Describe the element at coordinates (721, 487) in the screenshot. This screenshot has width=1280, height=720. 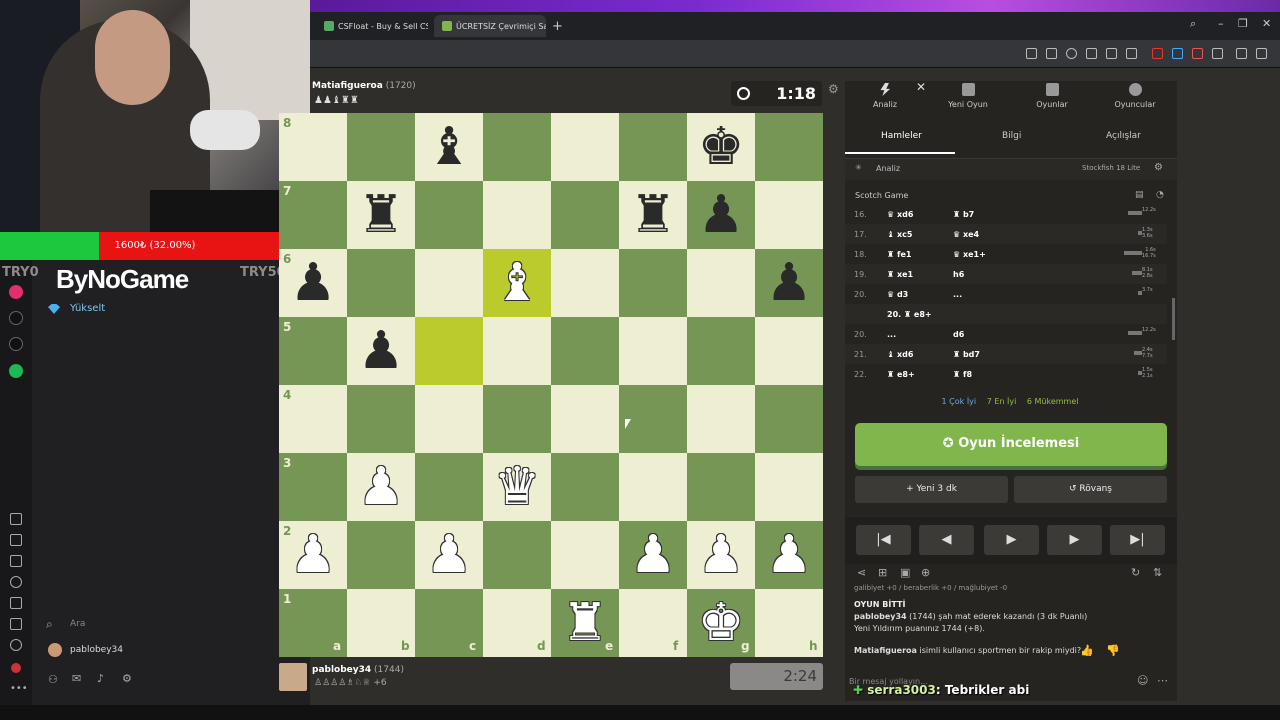
I see `square-g3` at that location.